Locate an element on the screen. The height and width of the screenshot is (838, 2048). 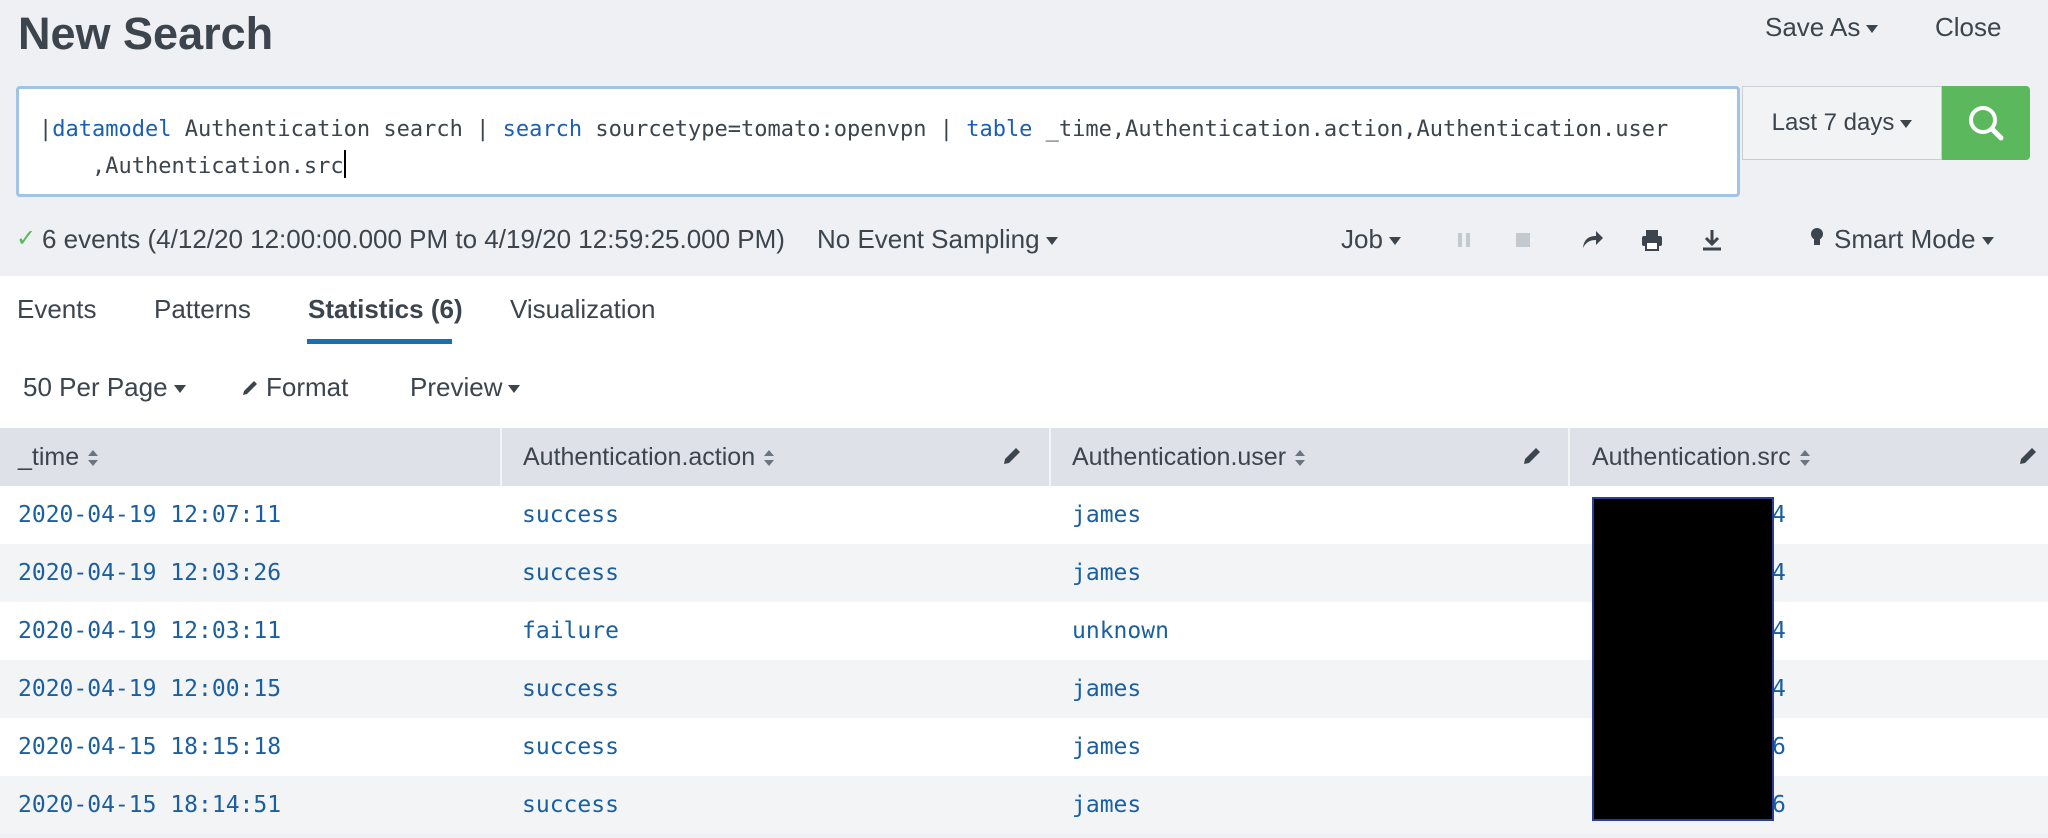
save-as-label: Save As is located at coordinates (1813, 27).